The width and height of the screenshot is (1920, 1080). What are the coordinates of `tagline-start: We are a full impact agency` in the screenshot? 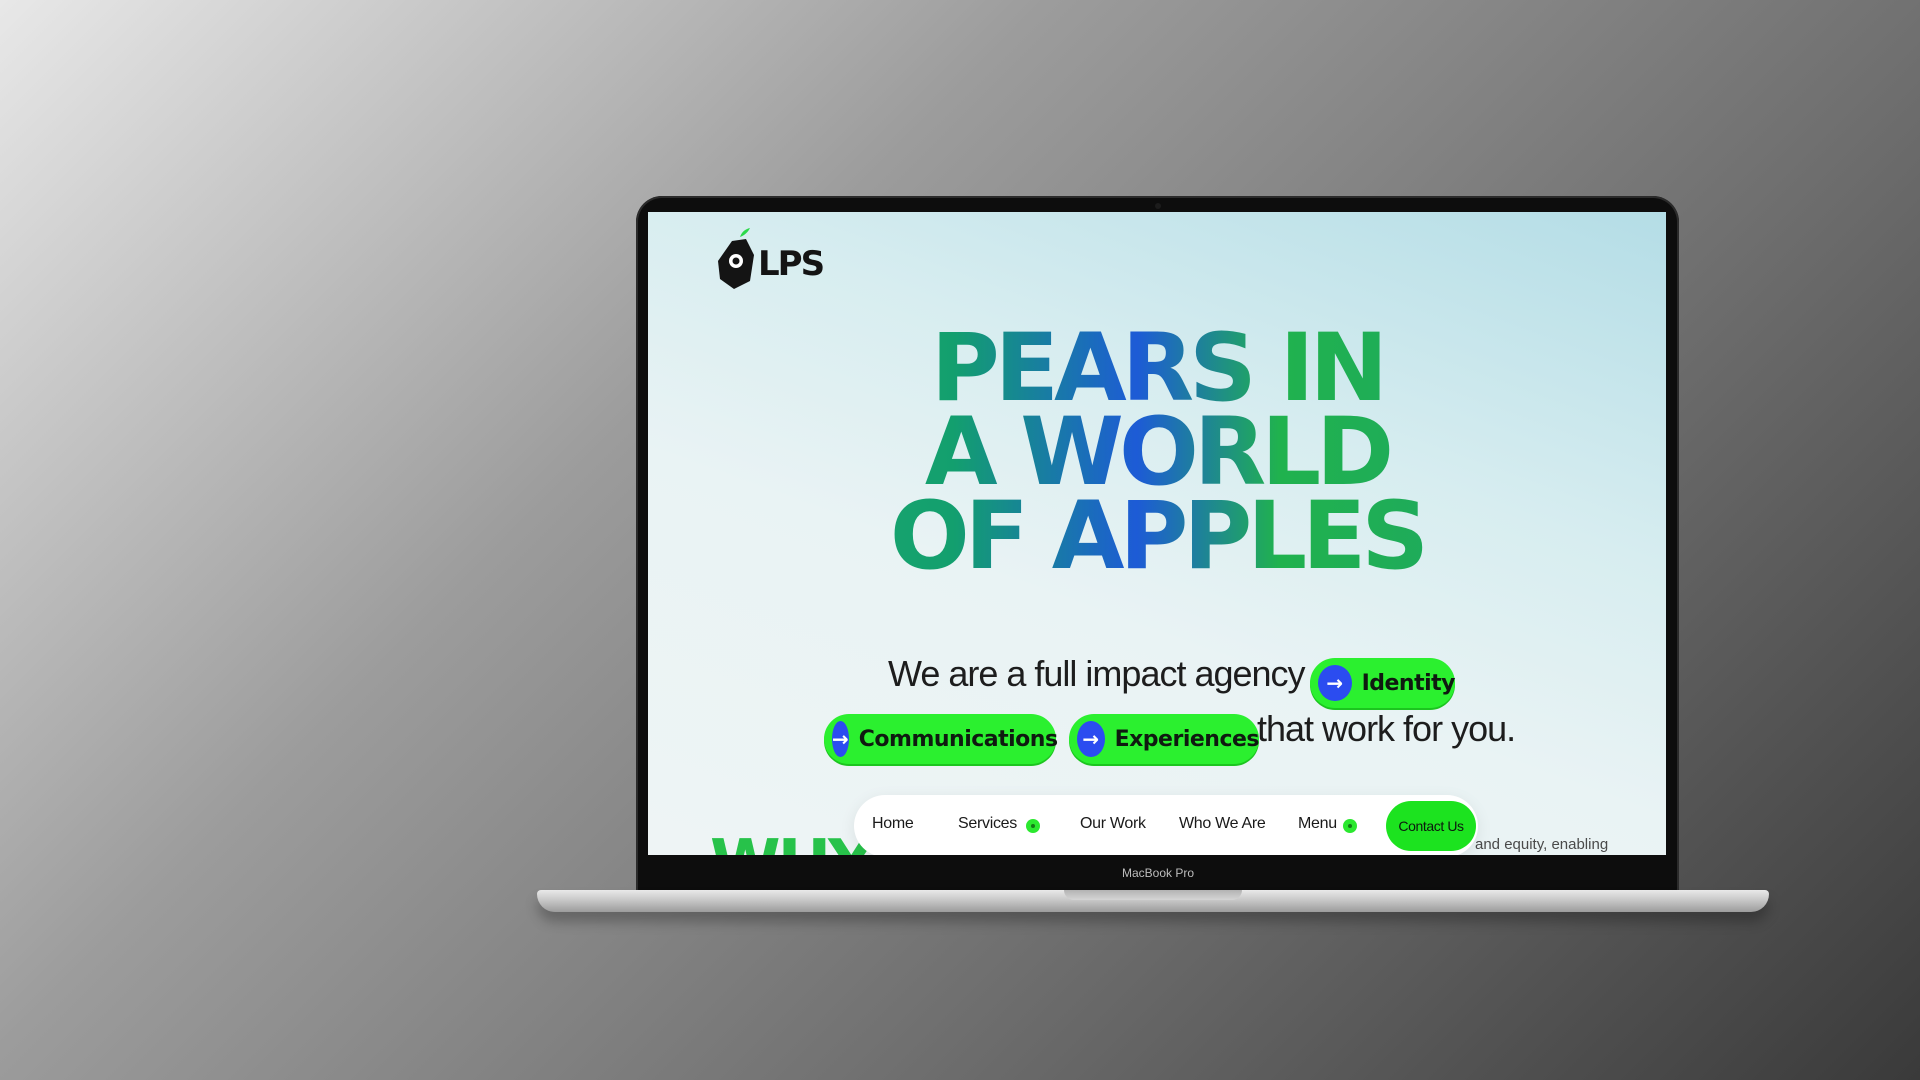 It's located at (1097, 673).